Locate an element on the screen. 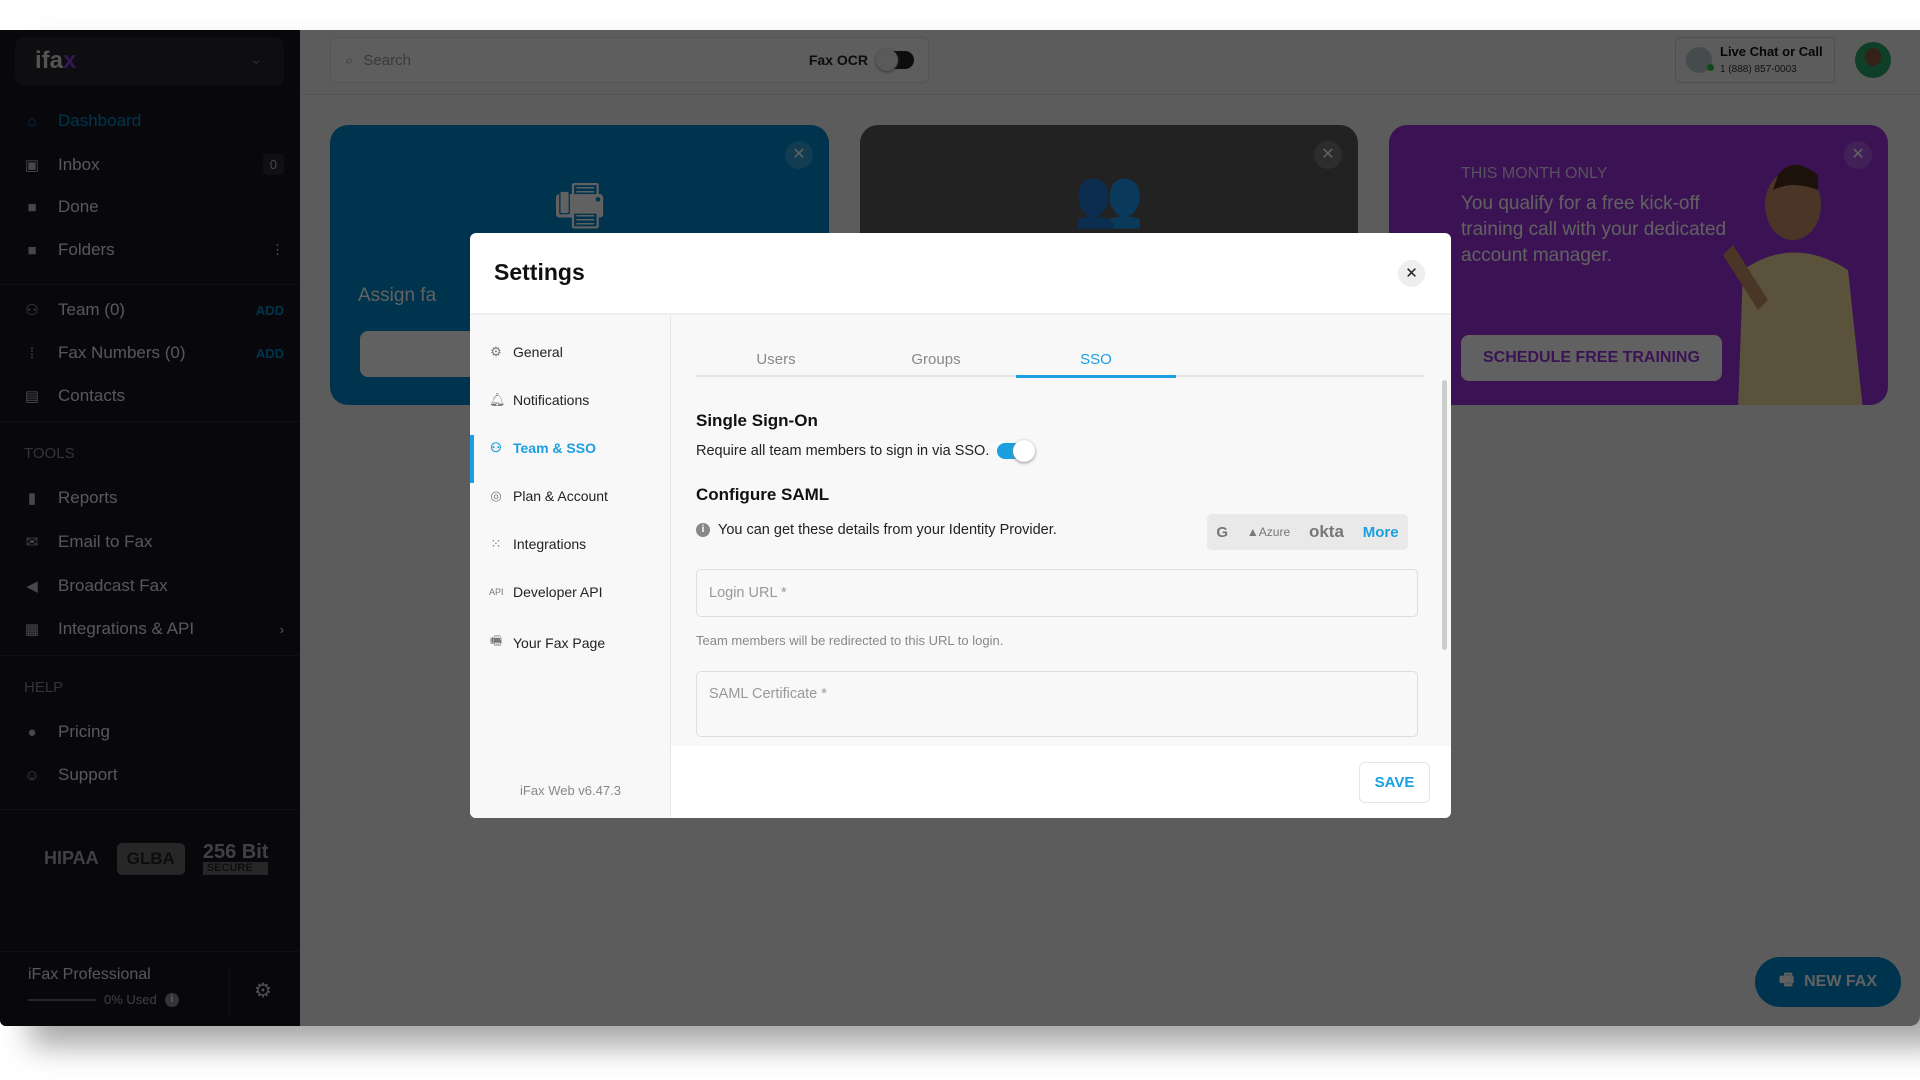 The width and height of the screenshot is (1920, 1080). sidebar-item-broadcast-fax: ◀ Broadcast Fax is located at coordinates (154, 586).